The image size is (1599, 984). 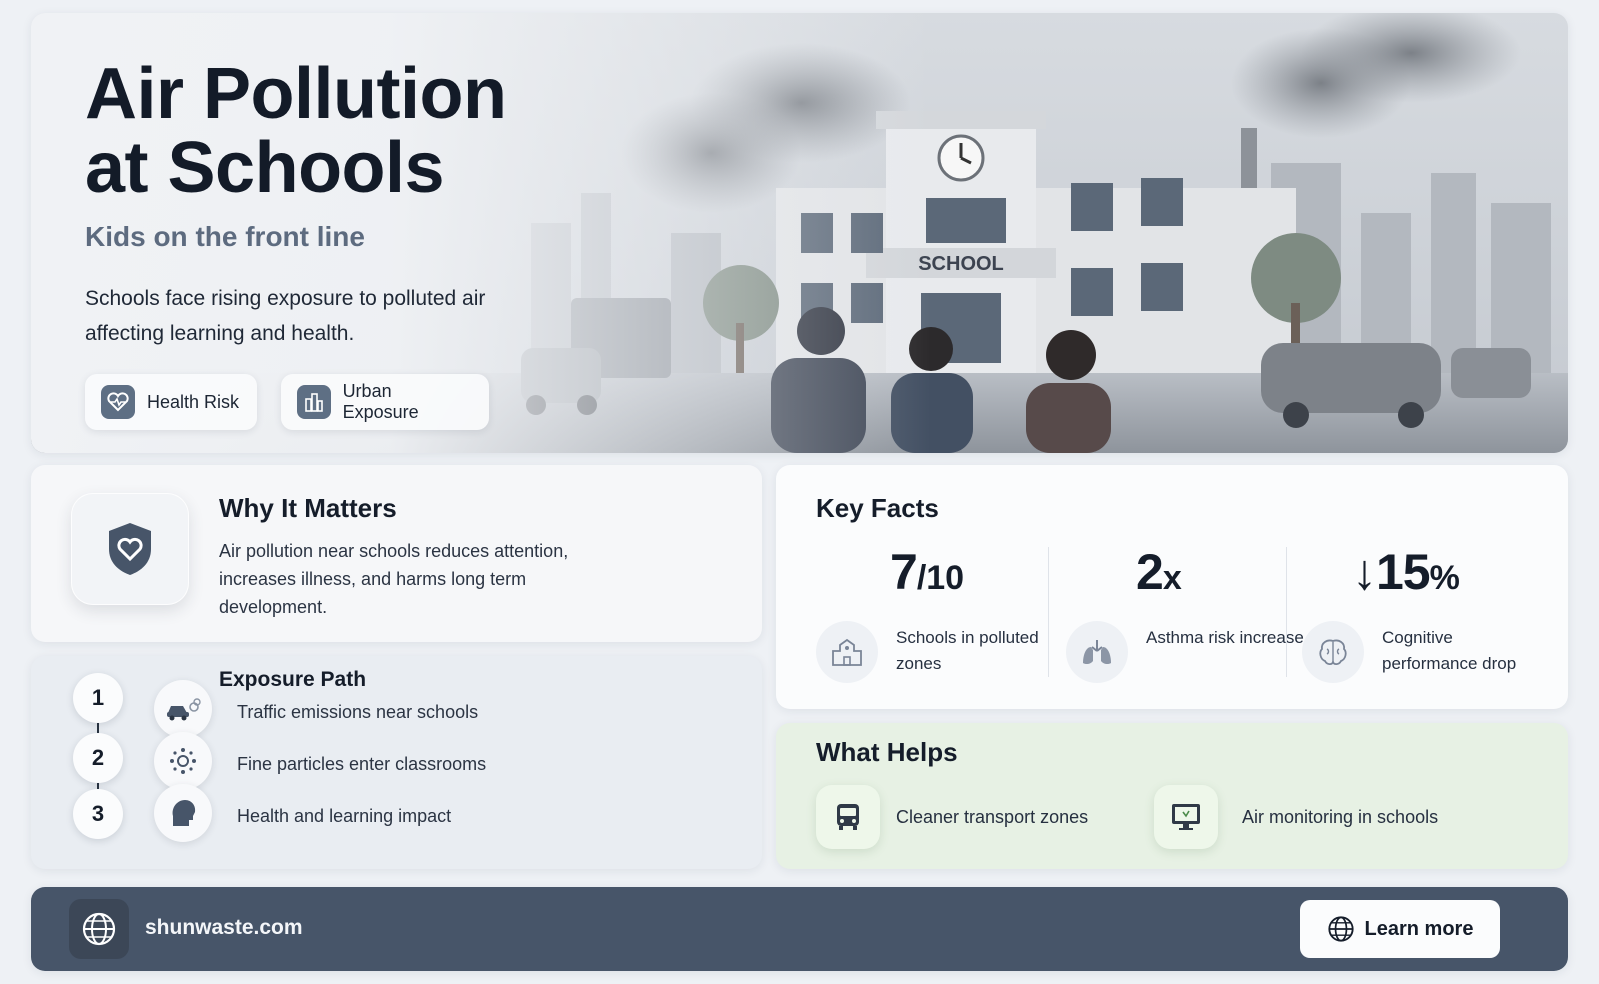 I want to click on fact-asthma: 2x Asthma risk increase, so click(x=1185, y=610).